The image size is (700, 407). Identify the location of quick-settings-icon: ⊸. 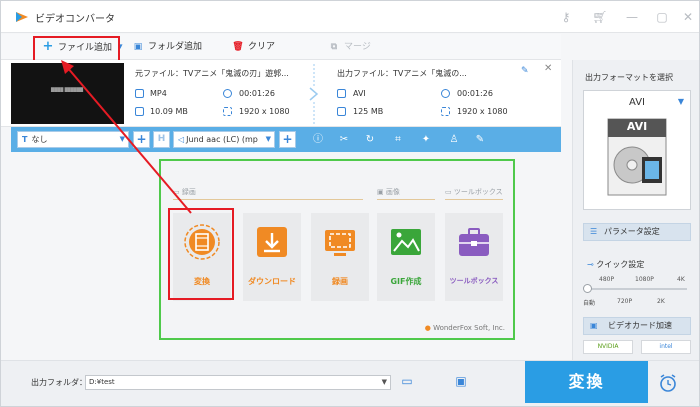
(592, 264).